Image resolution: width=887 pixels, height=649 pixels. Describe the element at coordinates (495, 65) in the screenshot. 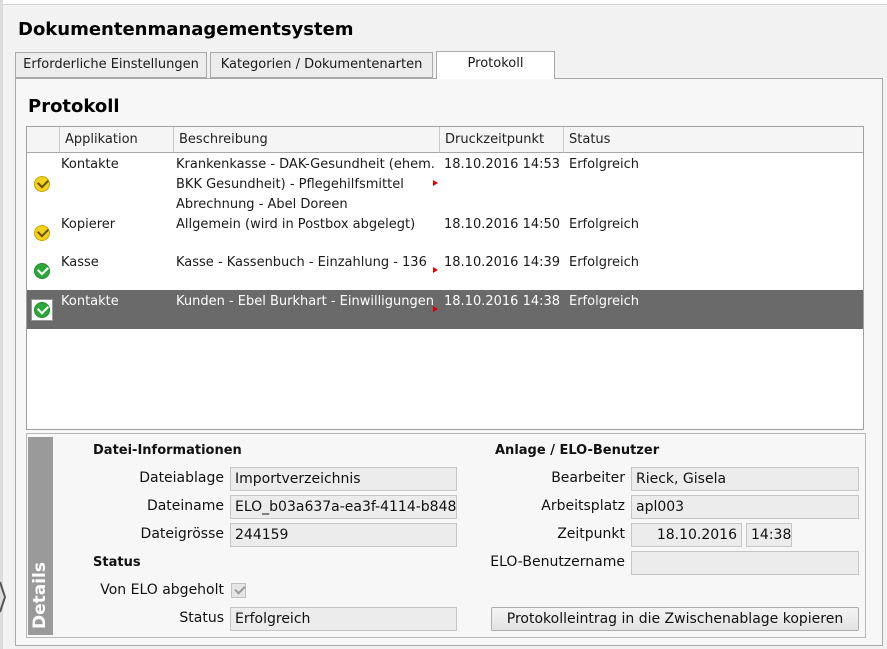

I see `tab-protokoll: Protokoll` at that location.